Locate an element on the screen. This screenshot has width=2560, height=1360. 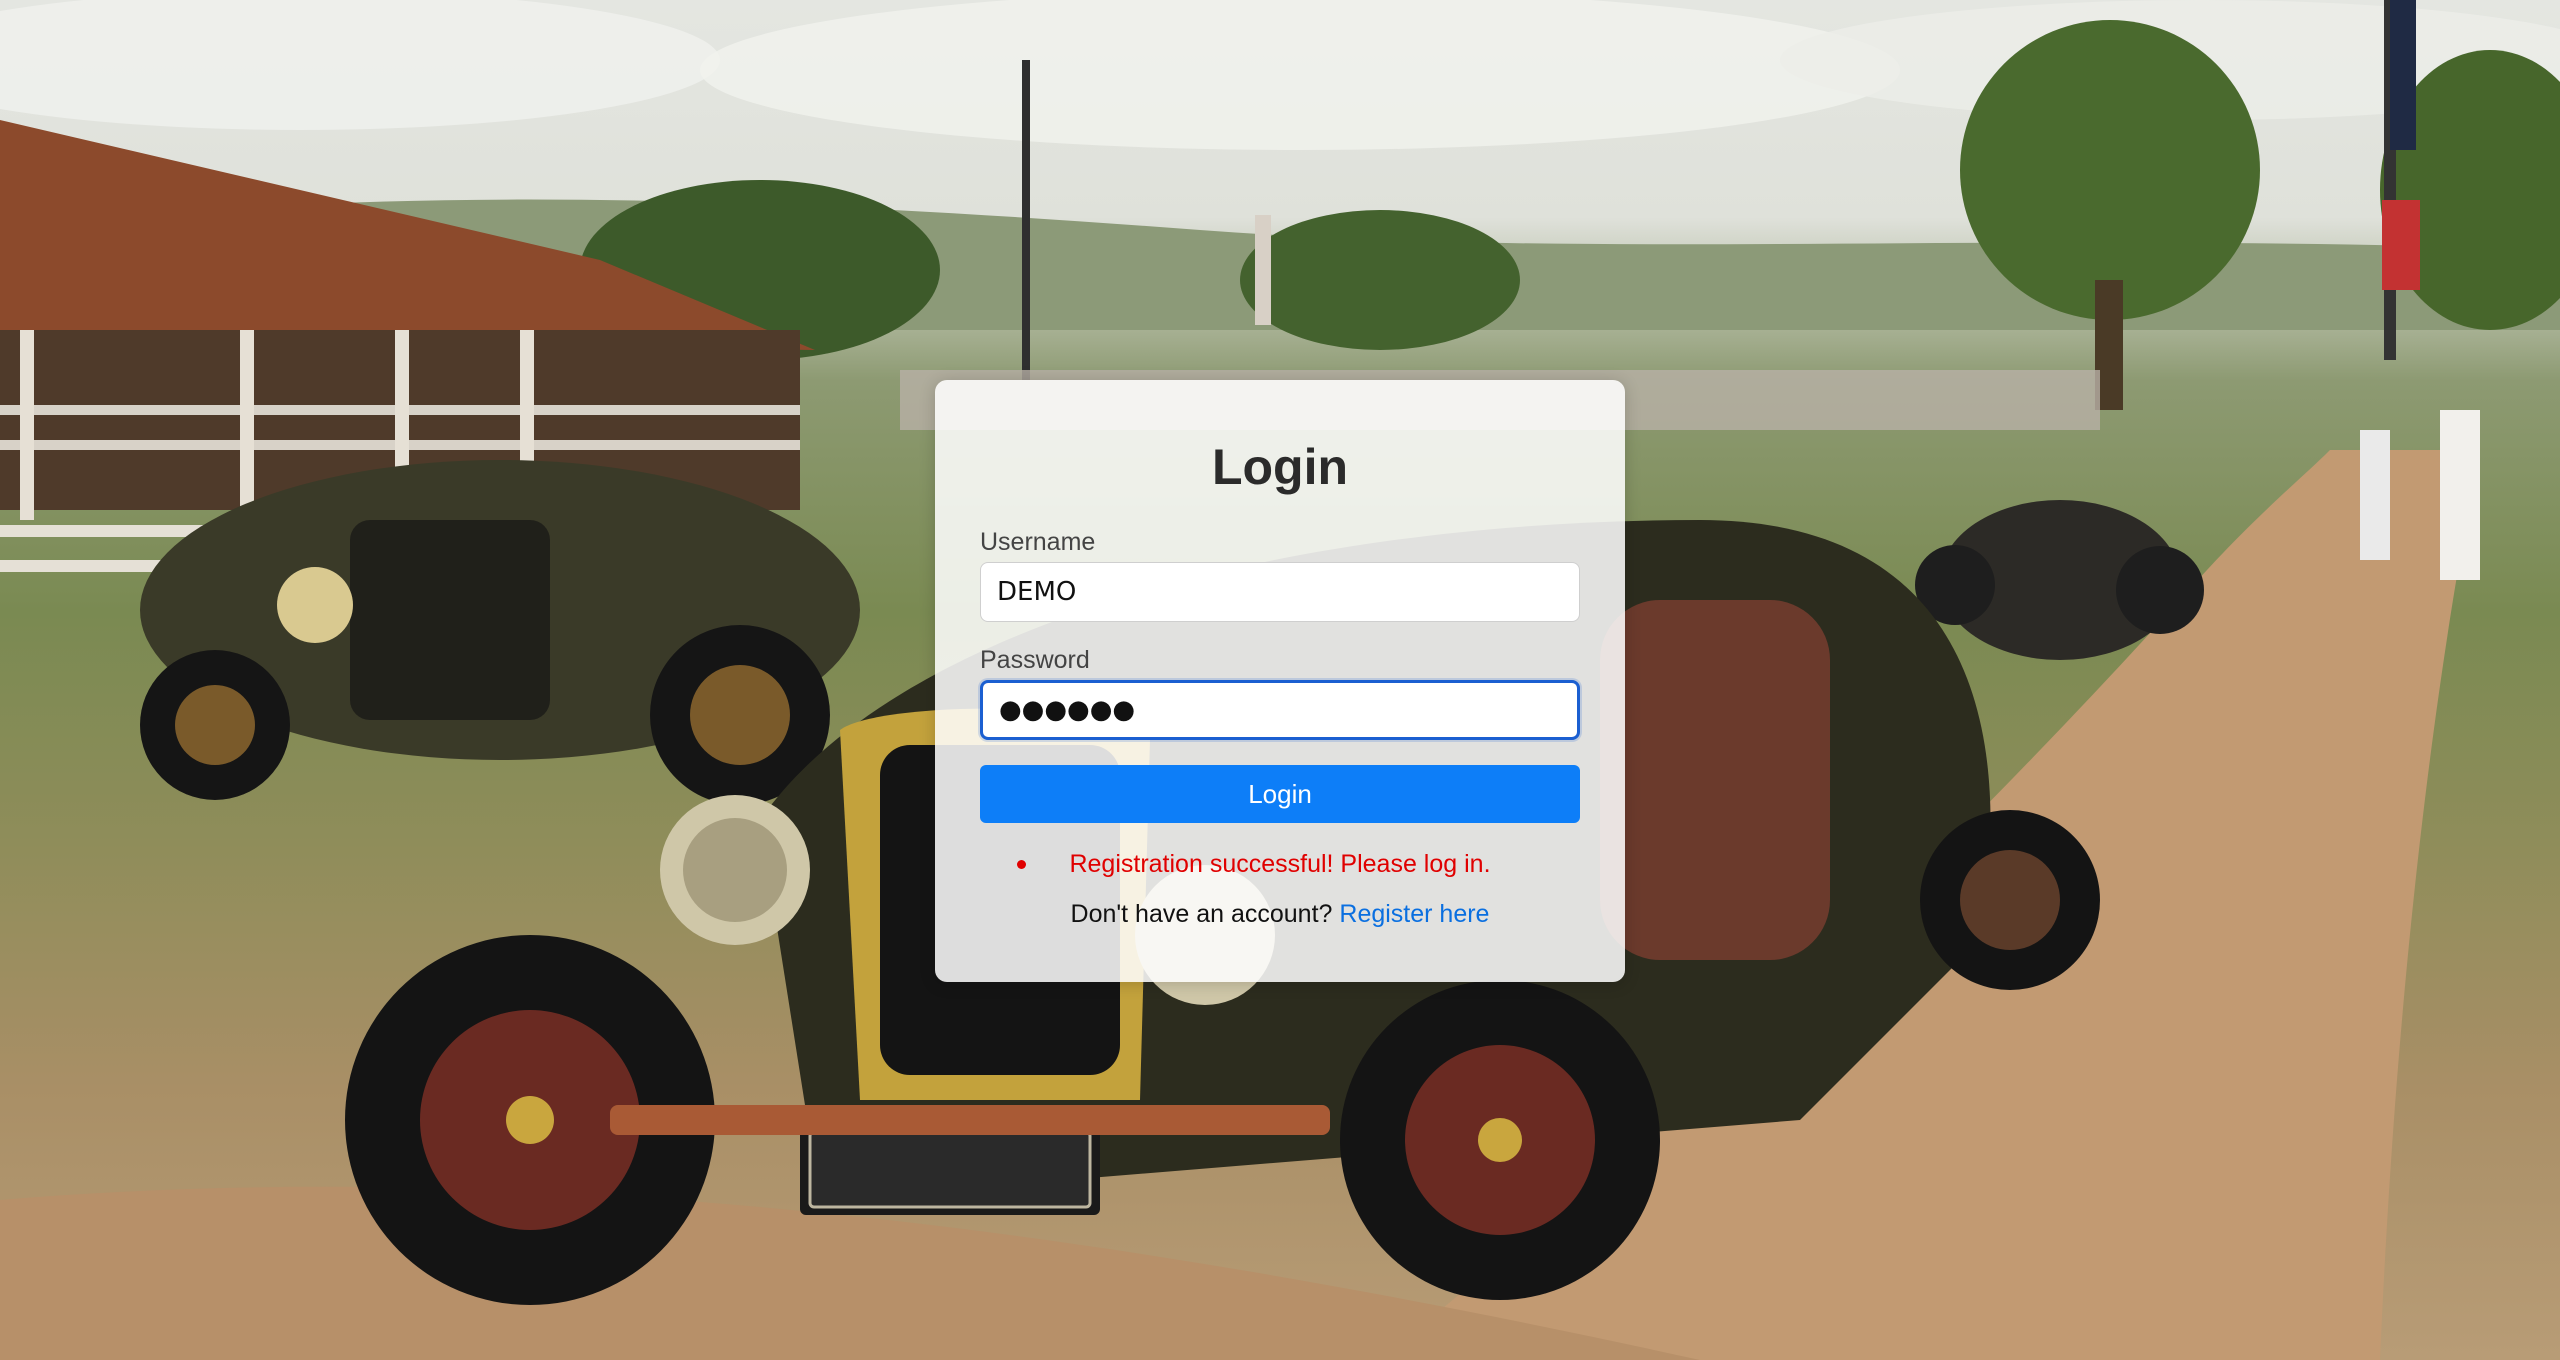
password-input is located at coordinates (1280, 710).